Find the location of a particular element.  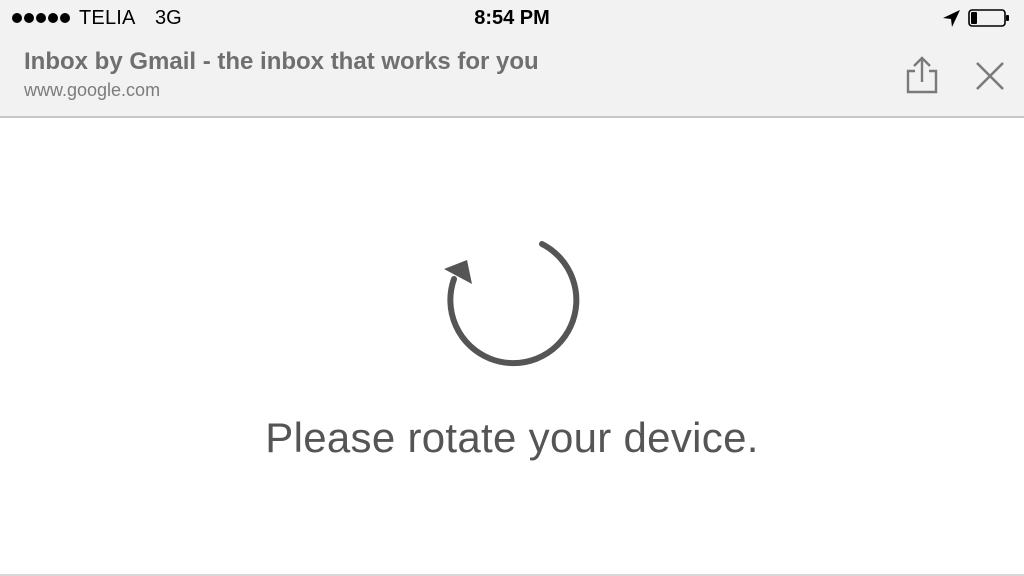

status-time: 8:54 PM is located at coordinates (512, 18).